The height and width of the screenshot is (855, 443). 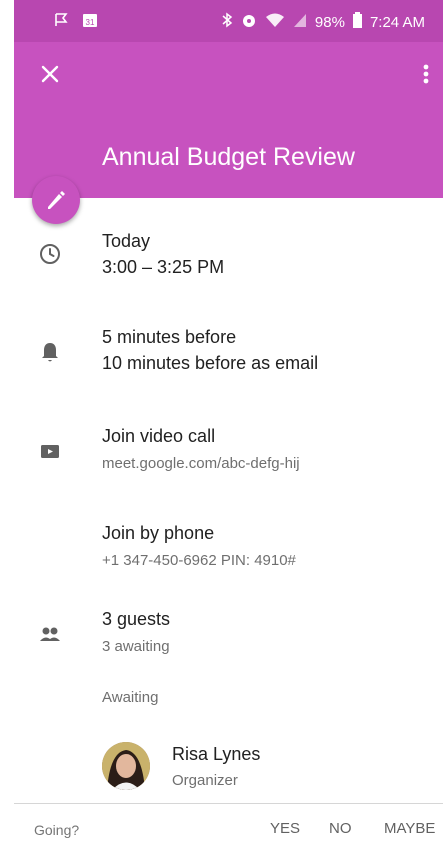 I want to click on organizer-info: Risa Lynes Organizer, so click(x=216, y=767).